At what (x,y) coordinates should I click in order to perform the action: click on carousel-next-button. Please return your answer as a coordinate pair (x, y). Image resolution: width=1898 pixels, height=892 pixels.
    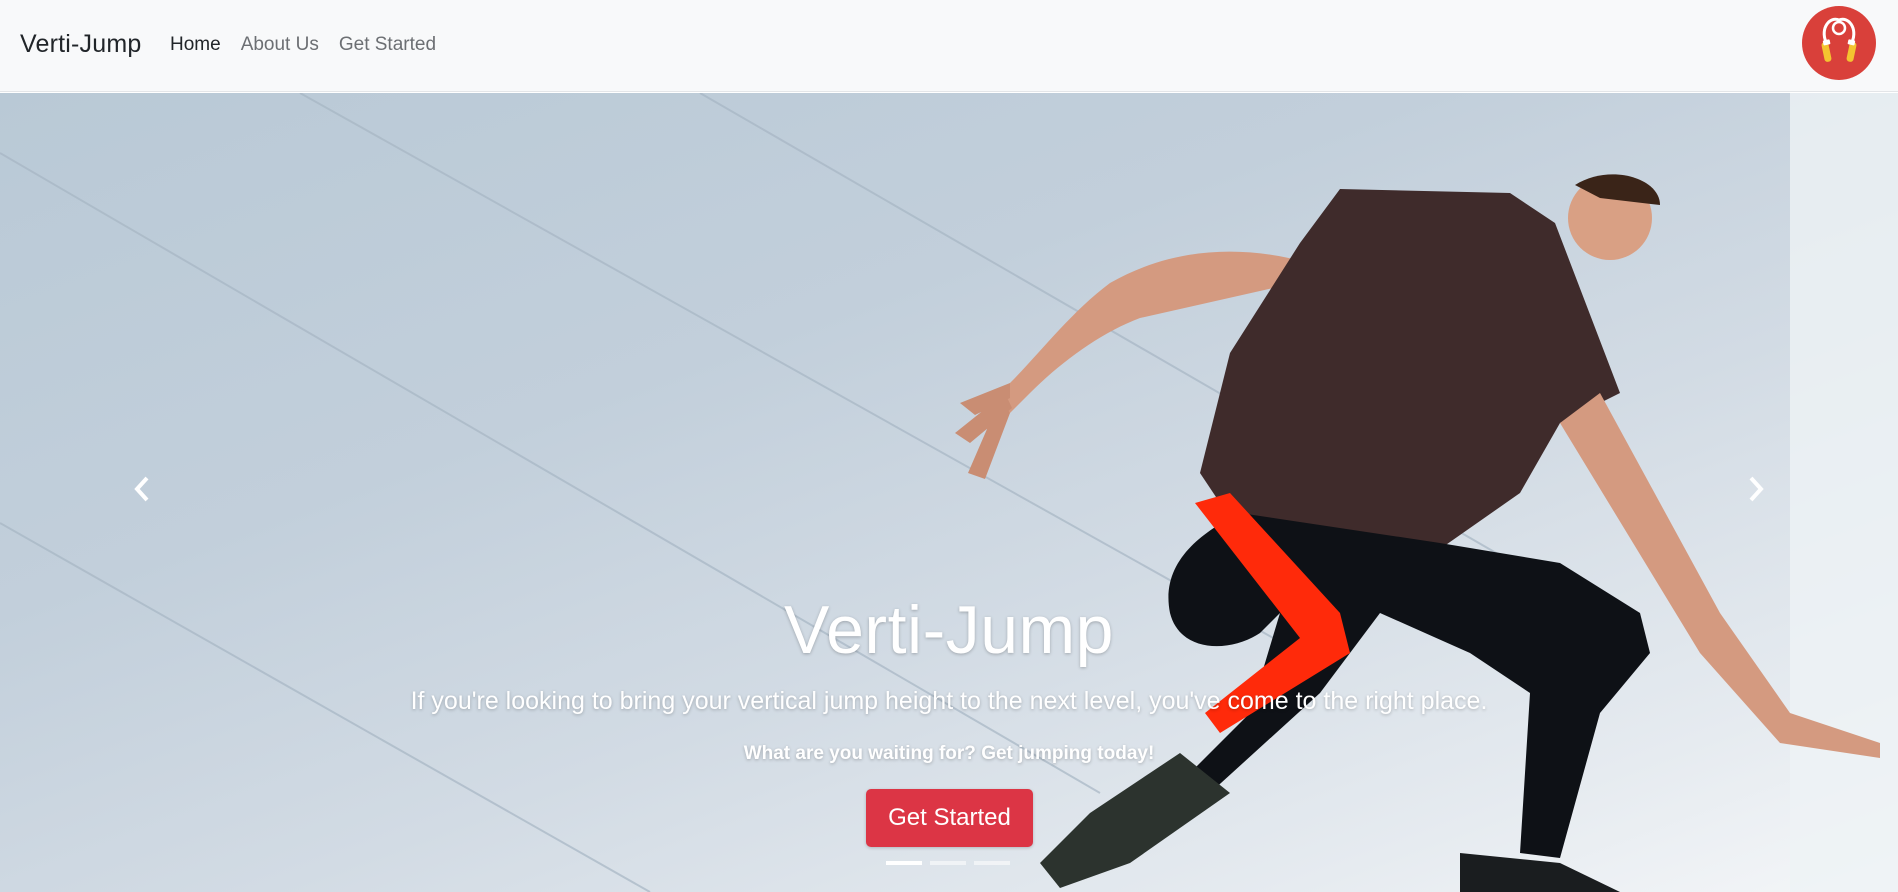
    Looking at the image, I should click on (1756, 489).